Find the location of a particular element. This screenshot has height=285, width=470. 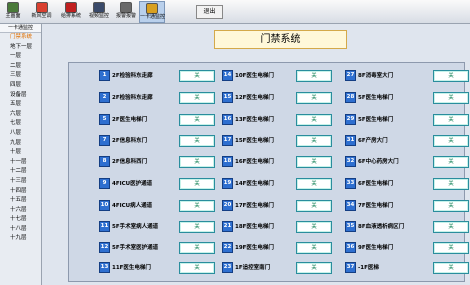

fresh-air-ac-icon is located at coordinates (41, 7).